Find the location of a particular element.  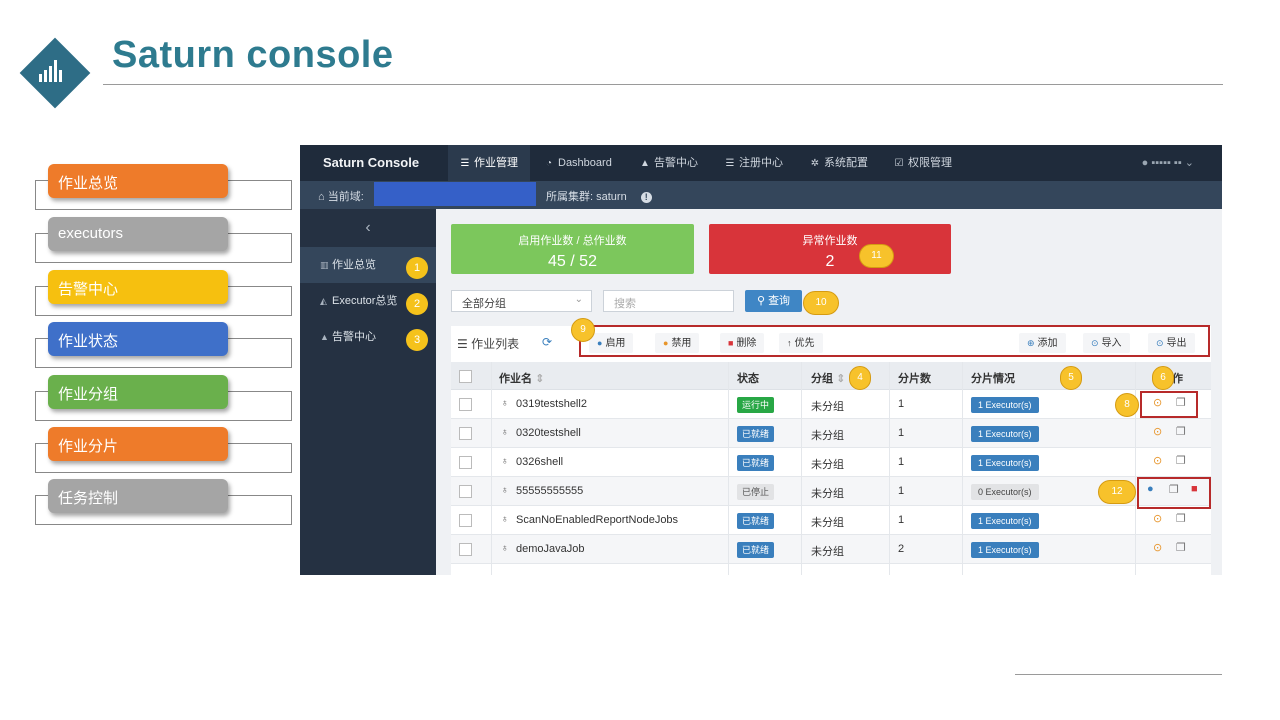

add-button: ⊕ 添加 is located at coordinates (1042, 343).